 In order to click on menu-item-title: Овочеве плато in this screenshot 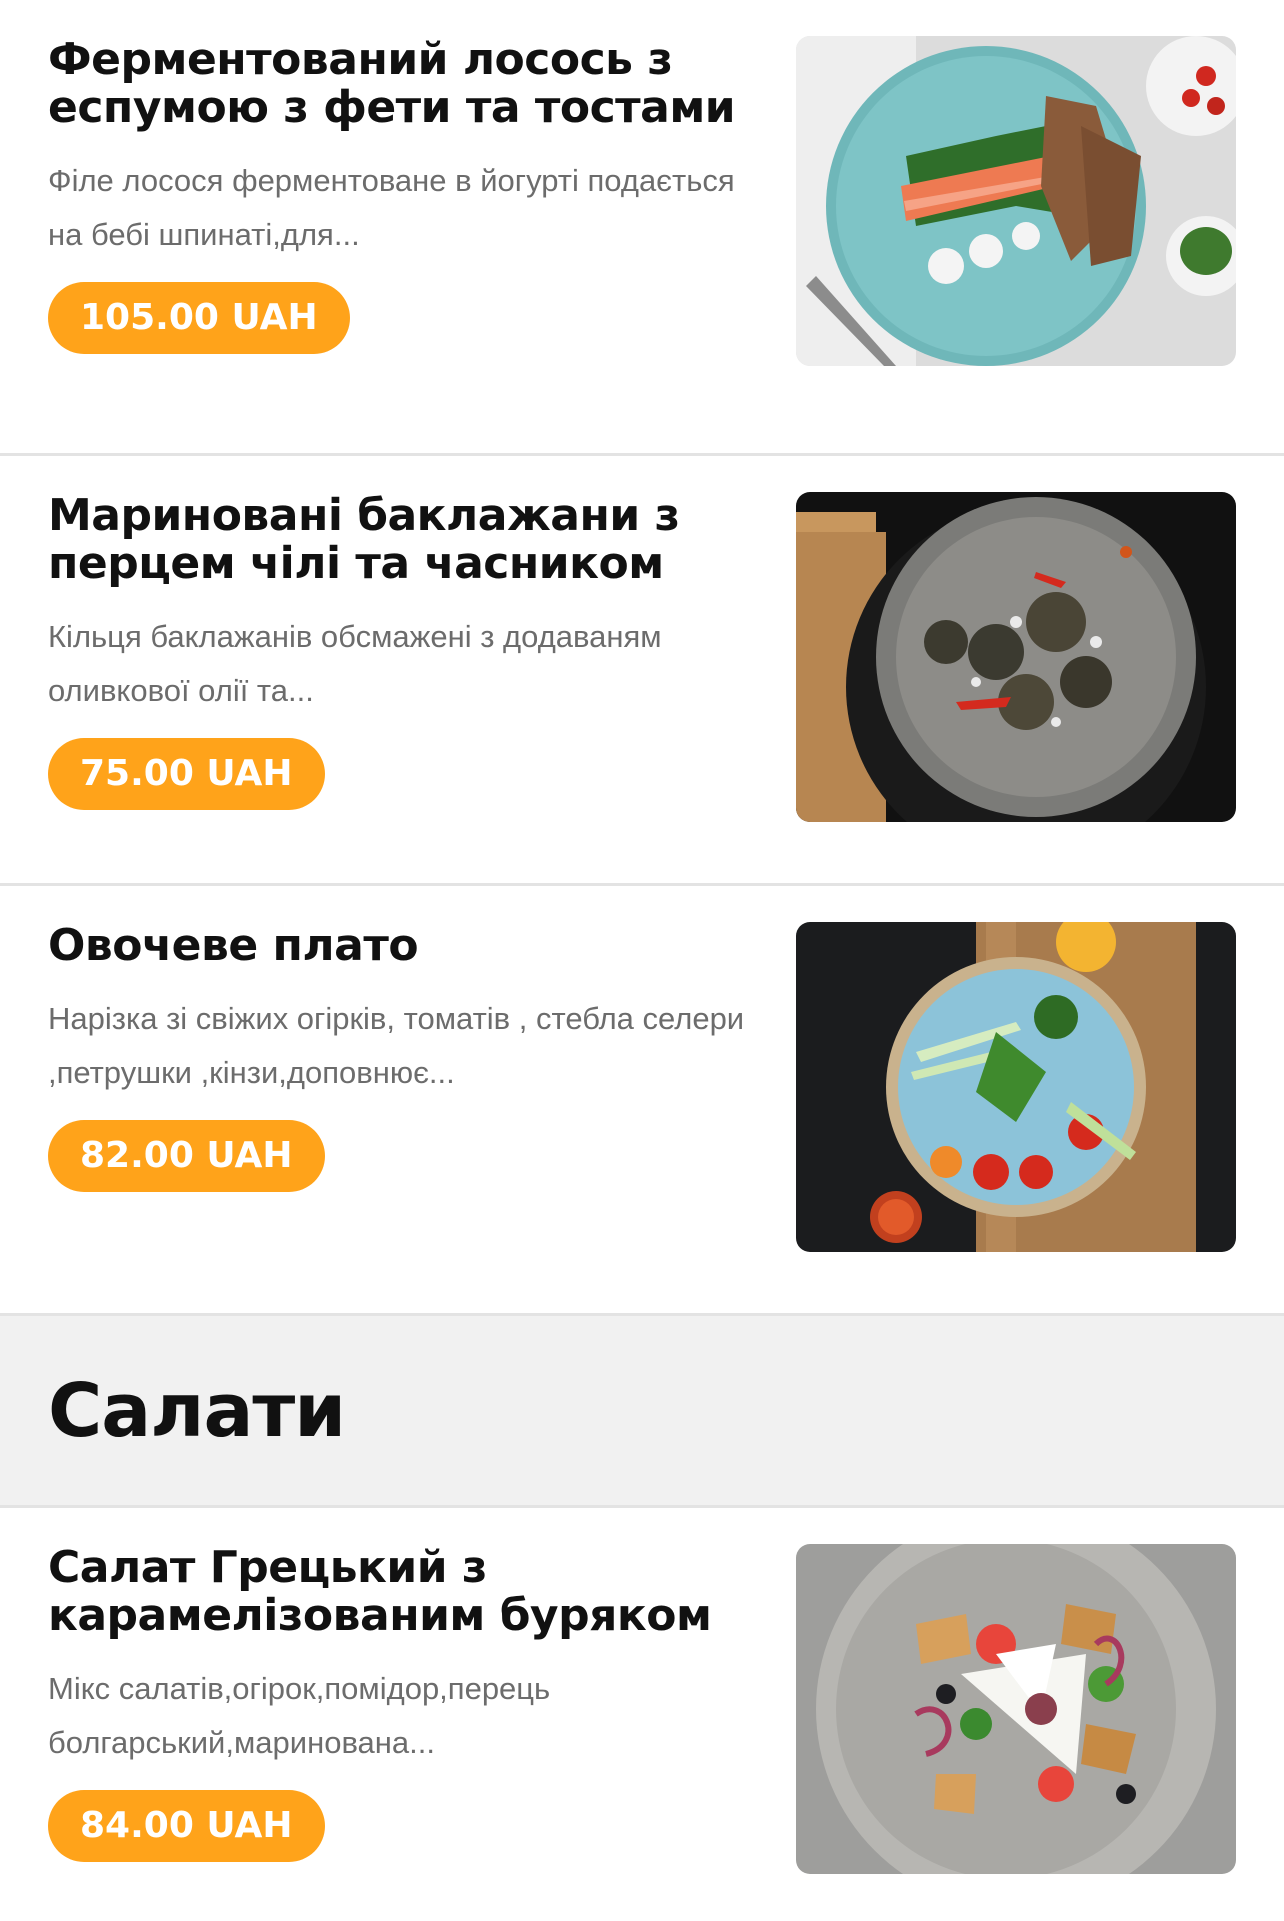, I will do `click(233, 945)`.